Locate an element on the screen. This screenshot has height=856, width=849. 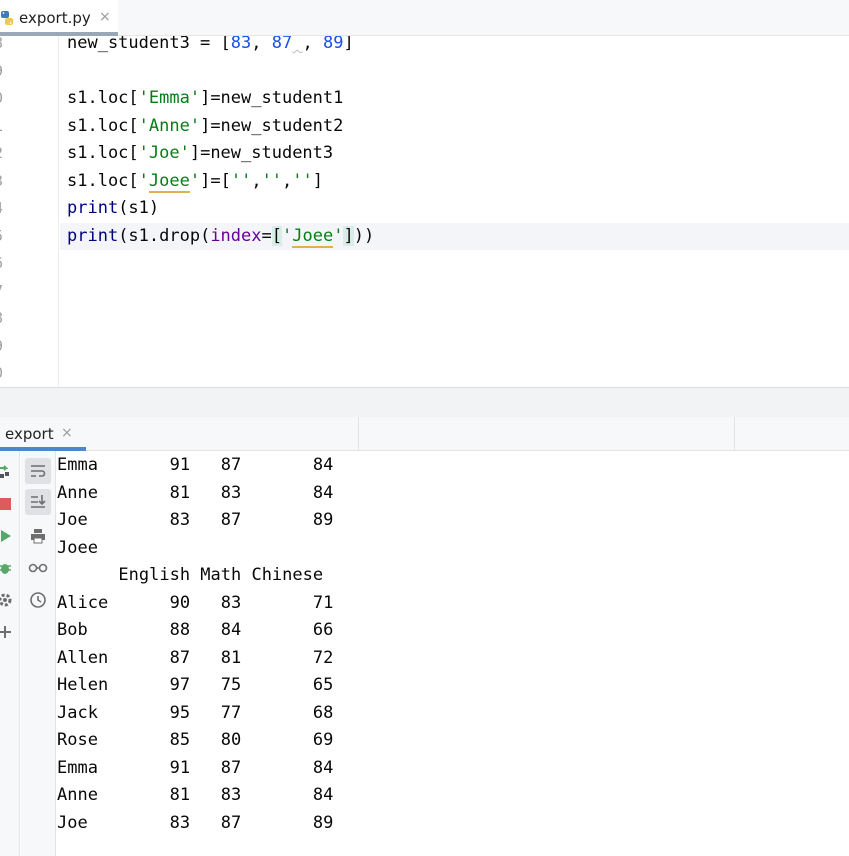
code-line: s1.loc['Joee']=['','',''] is located at coordinates (195, 181).